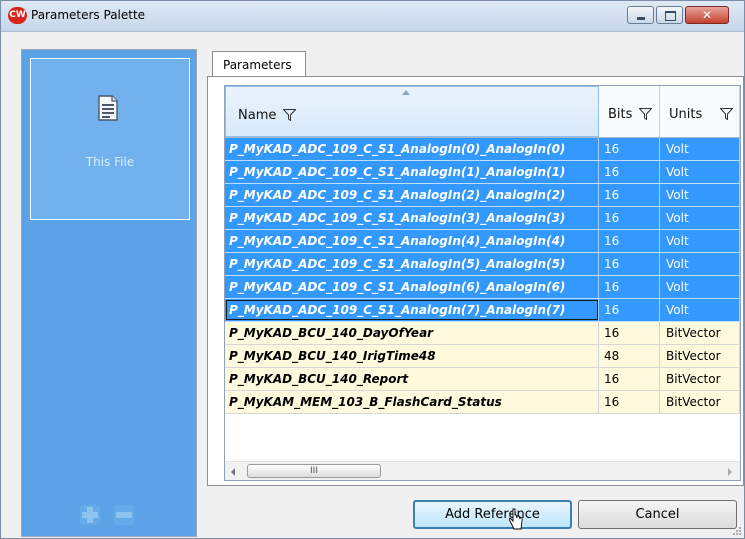 This screenshot has height=539, width=745. I want to click on plus-icon, so click(90, 515).